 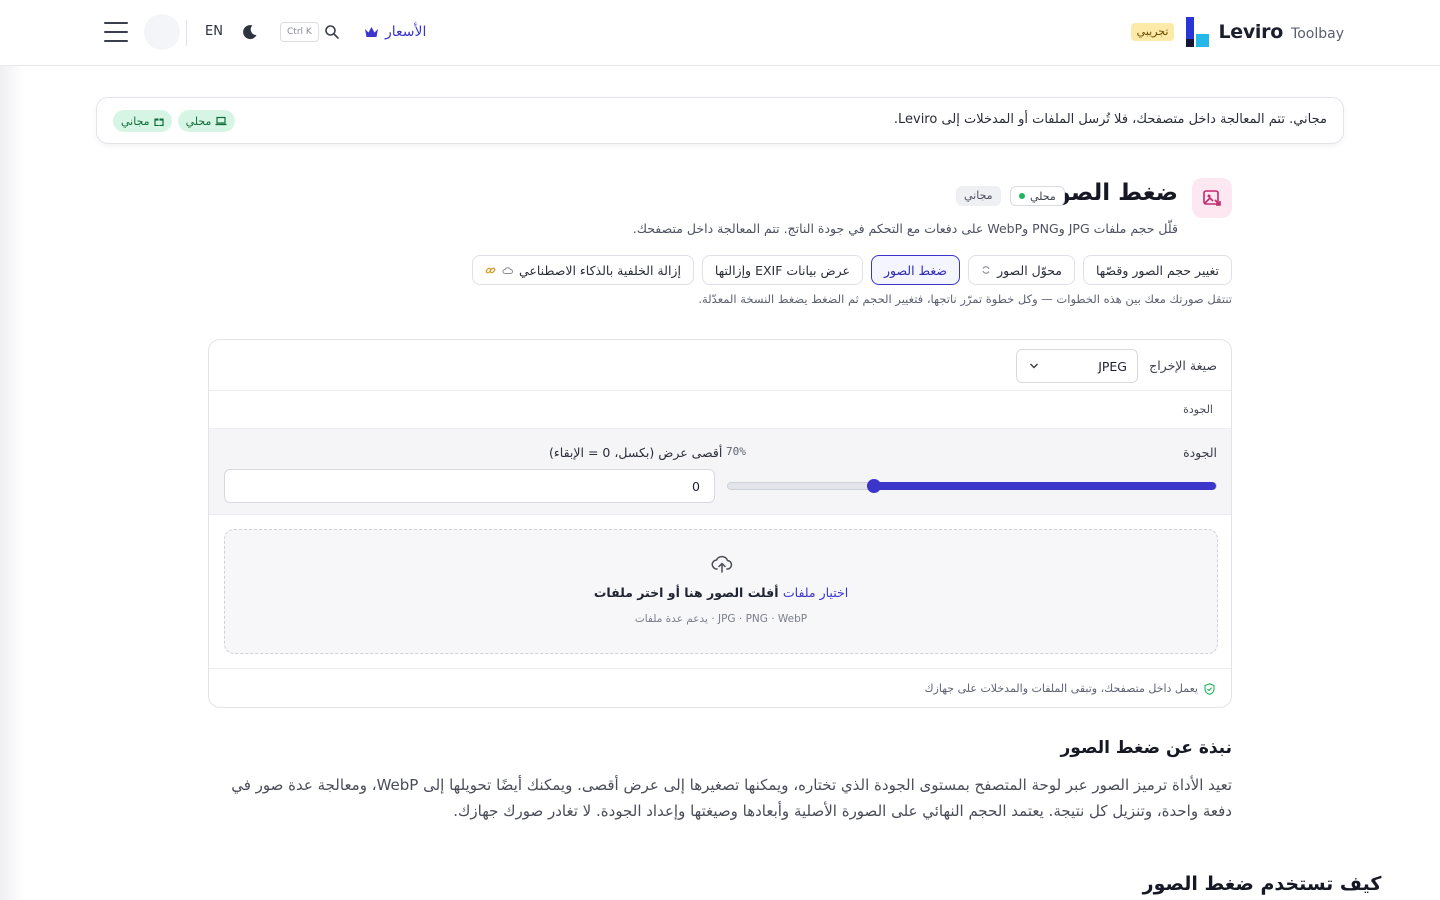 I want to click on step-converter: محوّل الصور, so click(x=1021, y=270).